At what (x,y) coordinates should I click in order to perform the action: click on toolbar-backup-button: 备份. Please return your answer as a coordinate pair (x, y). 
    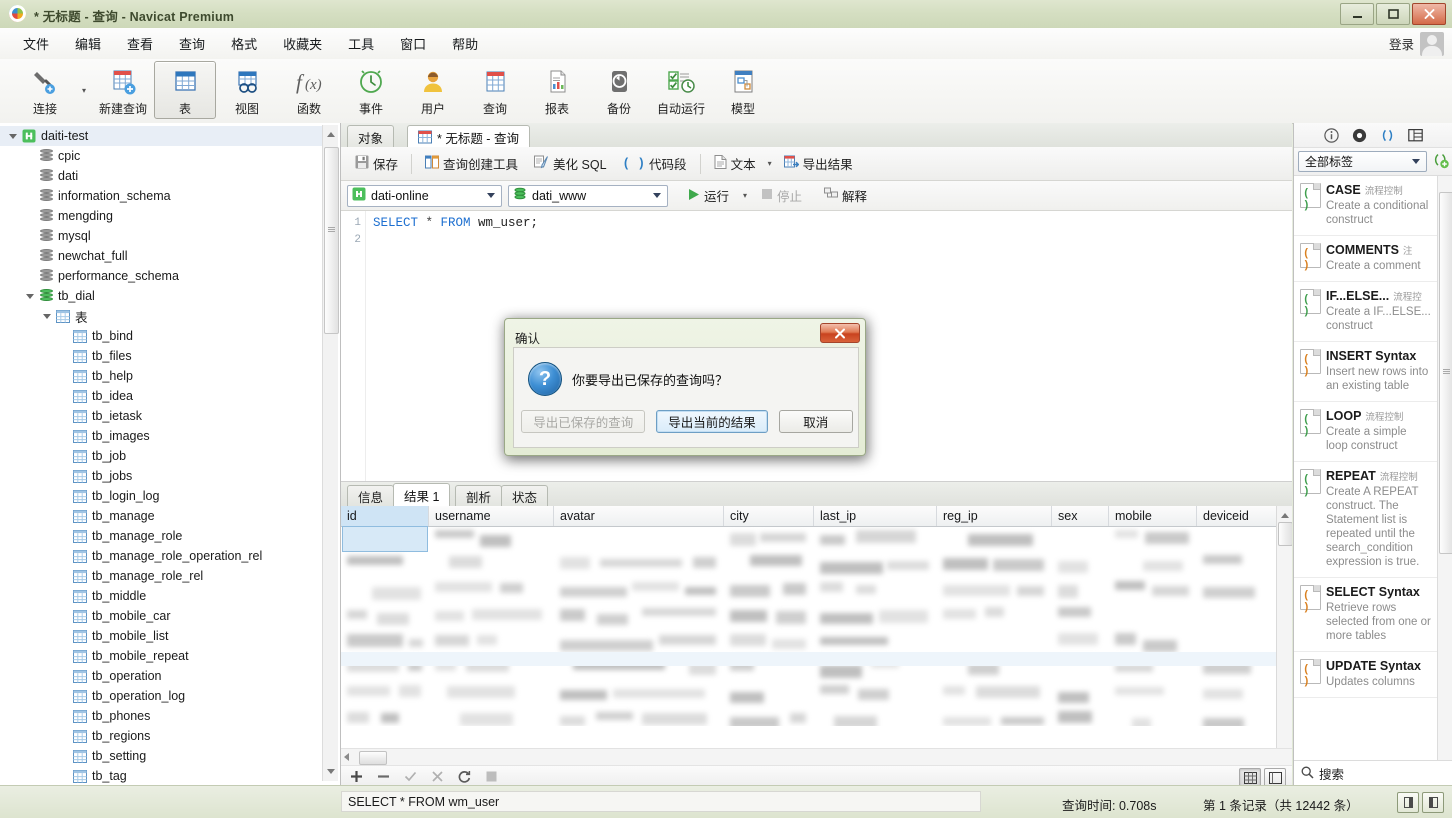
    Looking at the image, I should click on (619, 90).